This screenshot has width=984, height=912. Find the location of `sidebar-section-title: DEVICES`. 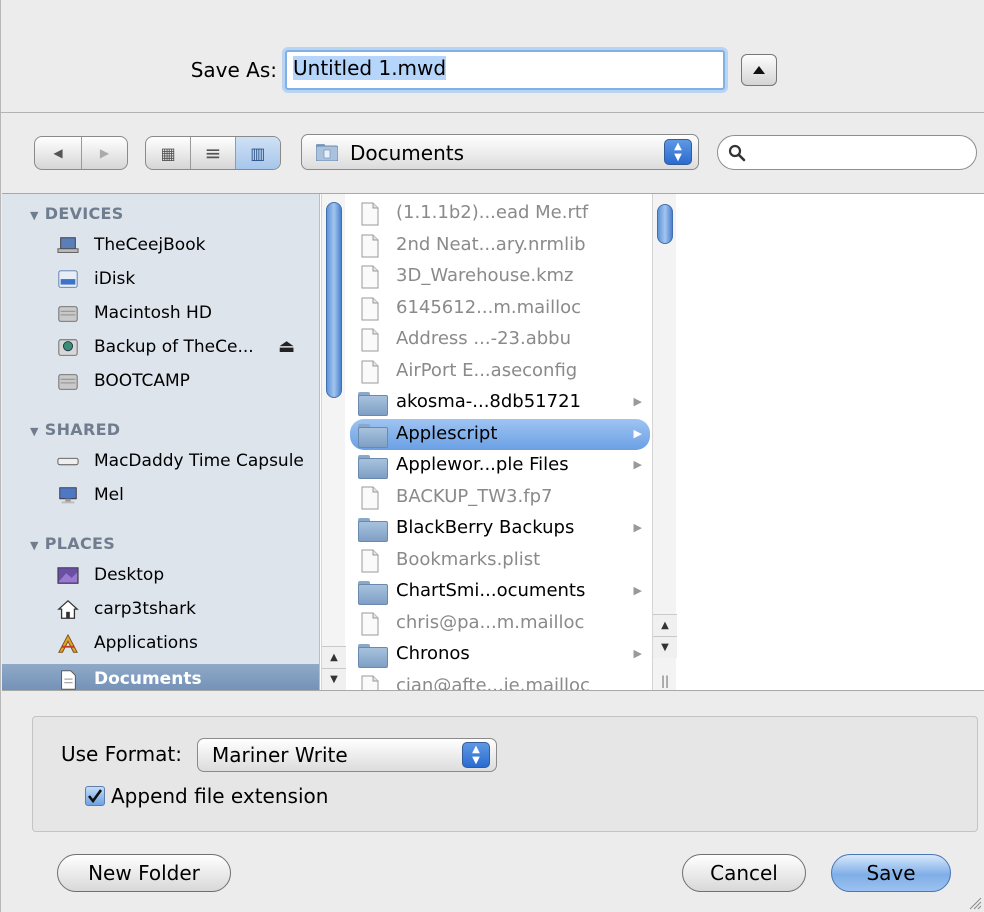

sidebar-section-title: DEVICES is located at coordinates (84, 213).